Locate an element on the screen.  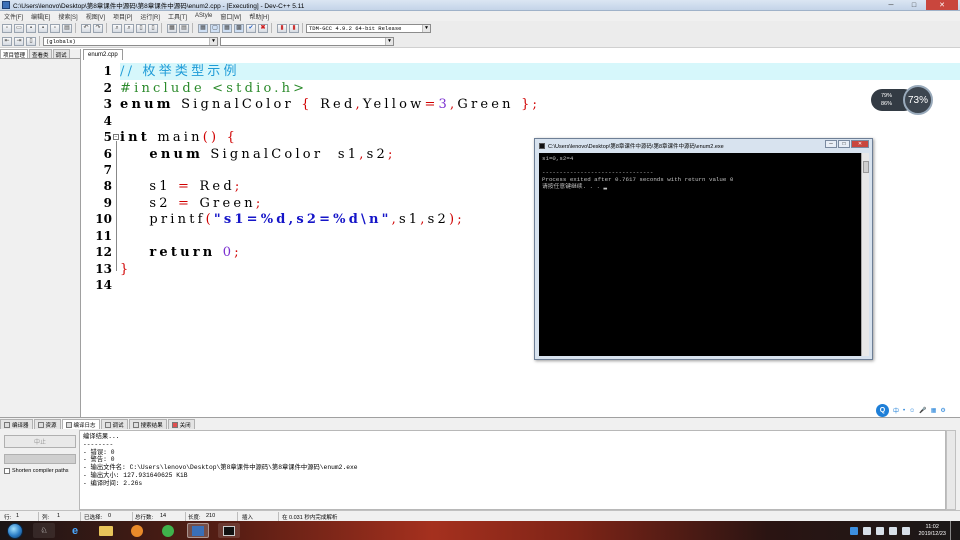
tab-resources: 资源 is located at coordinates (47, 424).